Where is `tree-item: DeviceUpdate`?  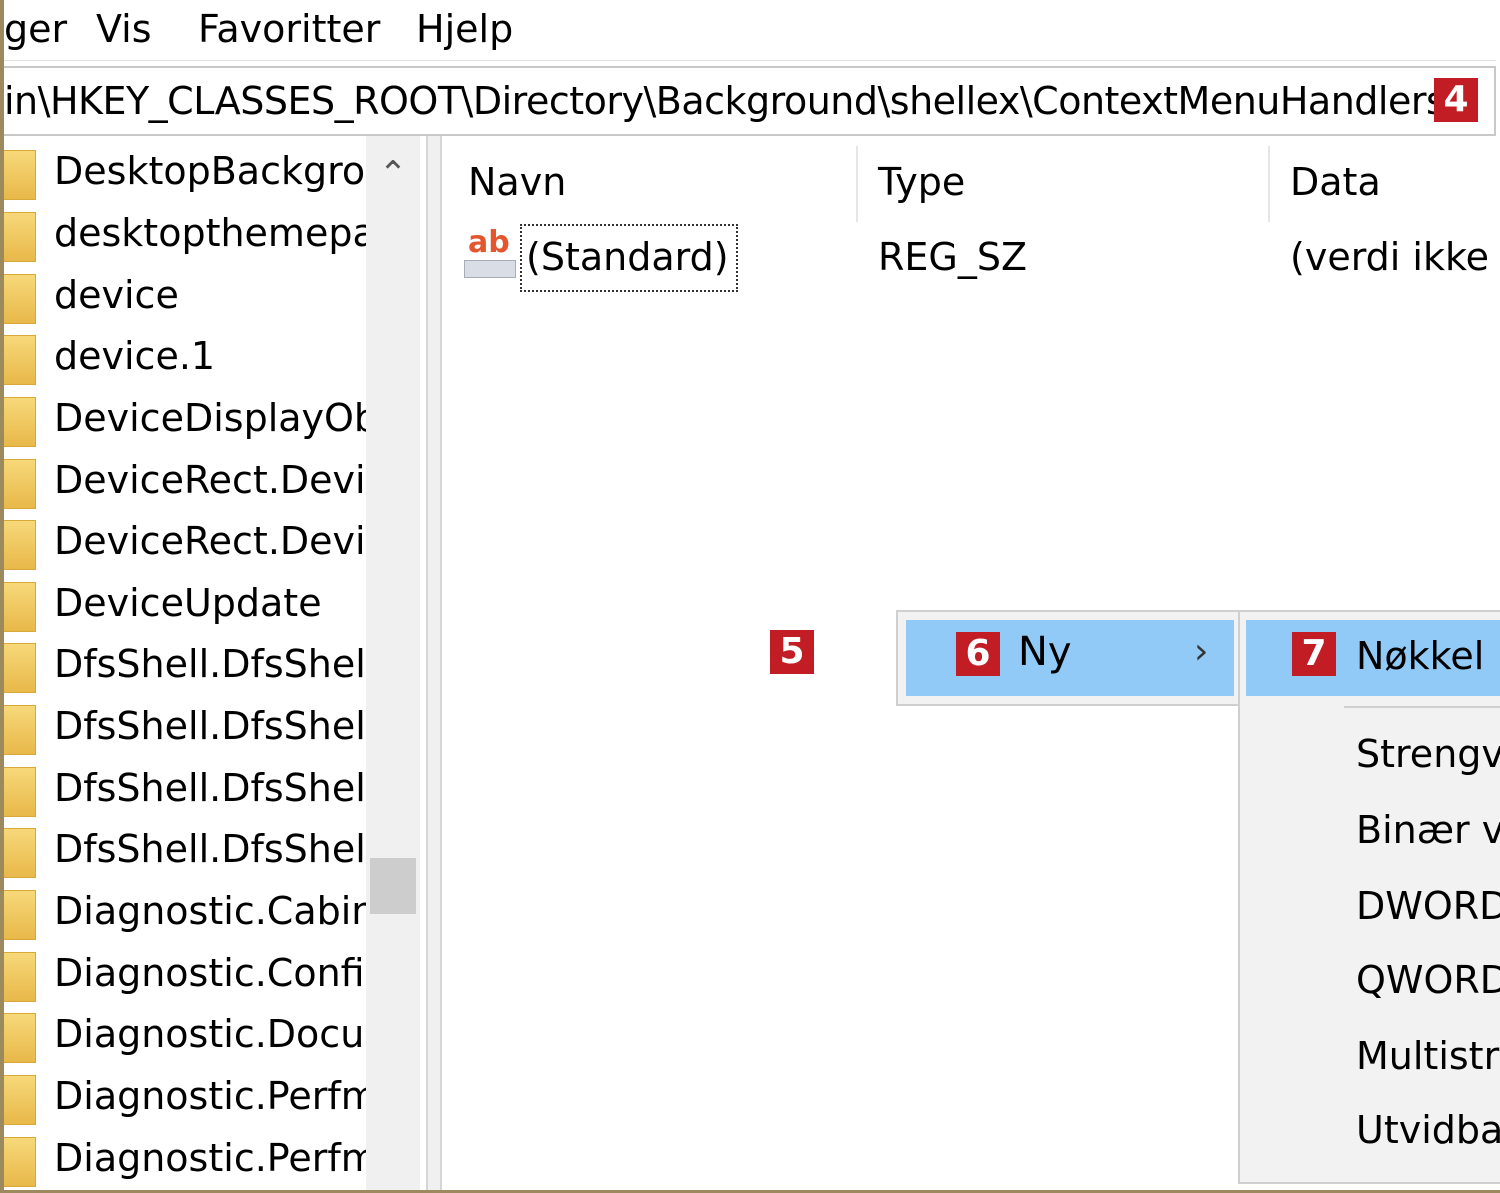
tree-item: DeviceUpdate is located at coordinates (185, 605).